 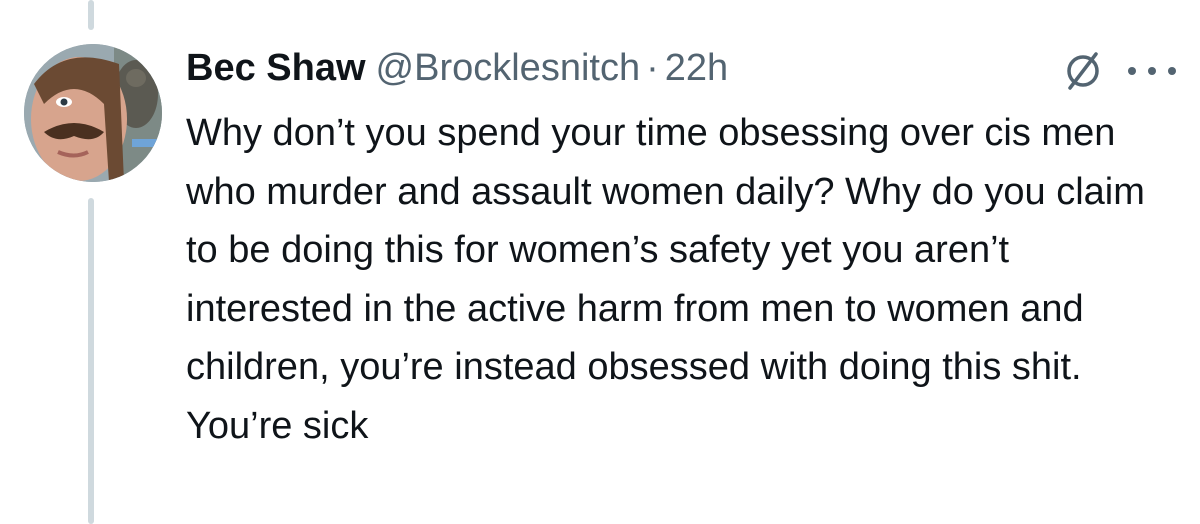 I want to click on hidden-replies-icon, so click(x=1083, y=71).